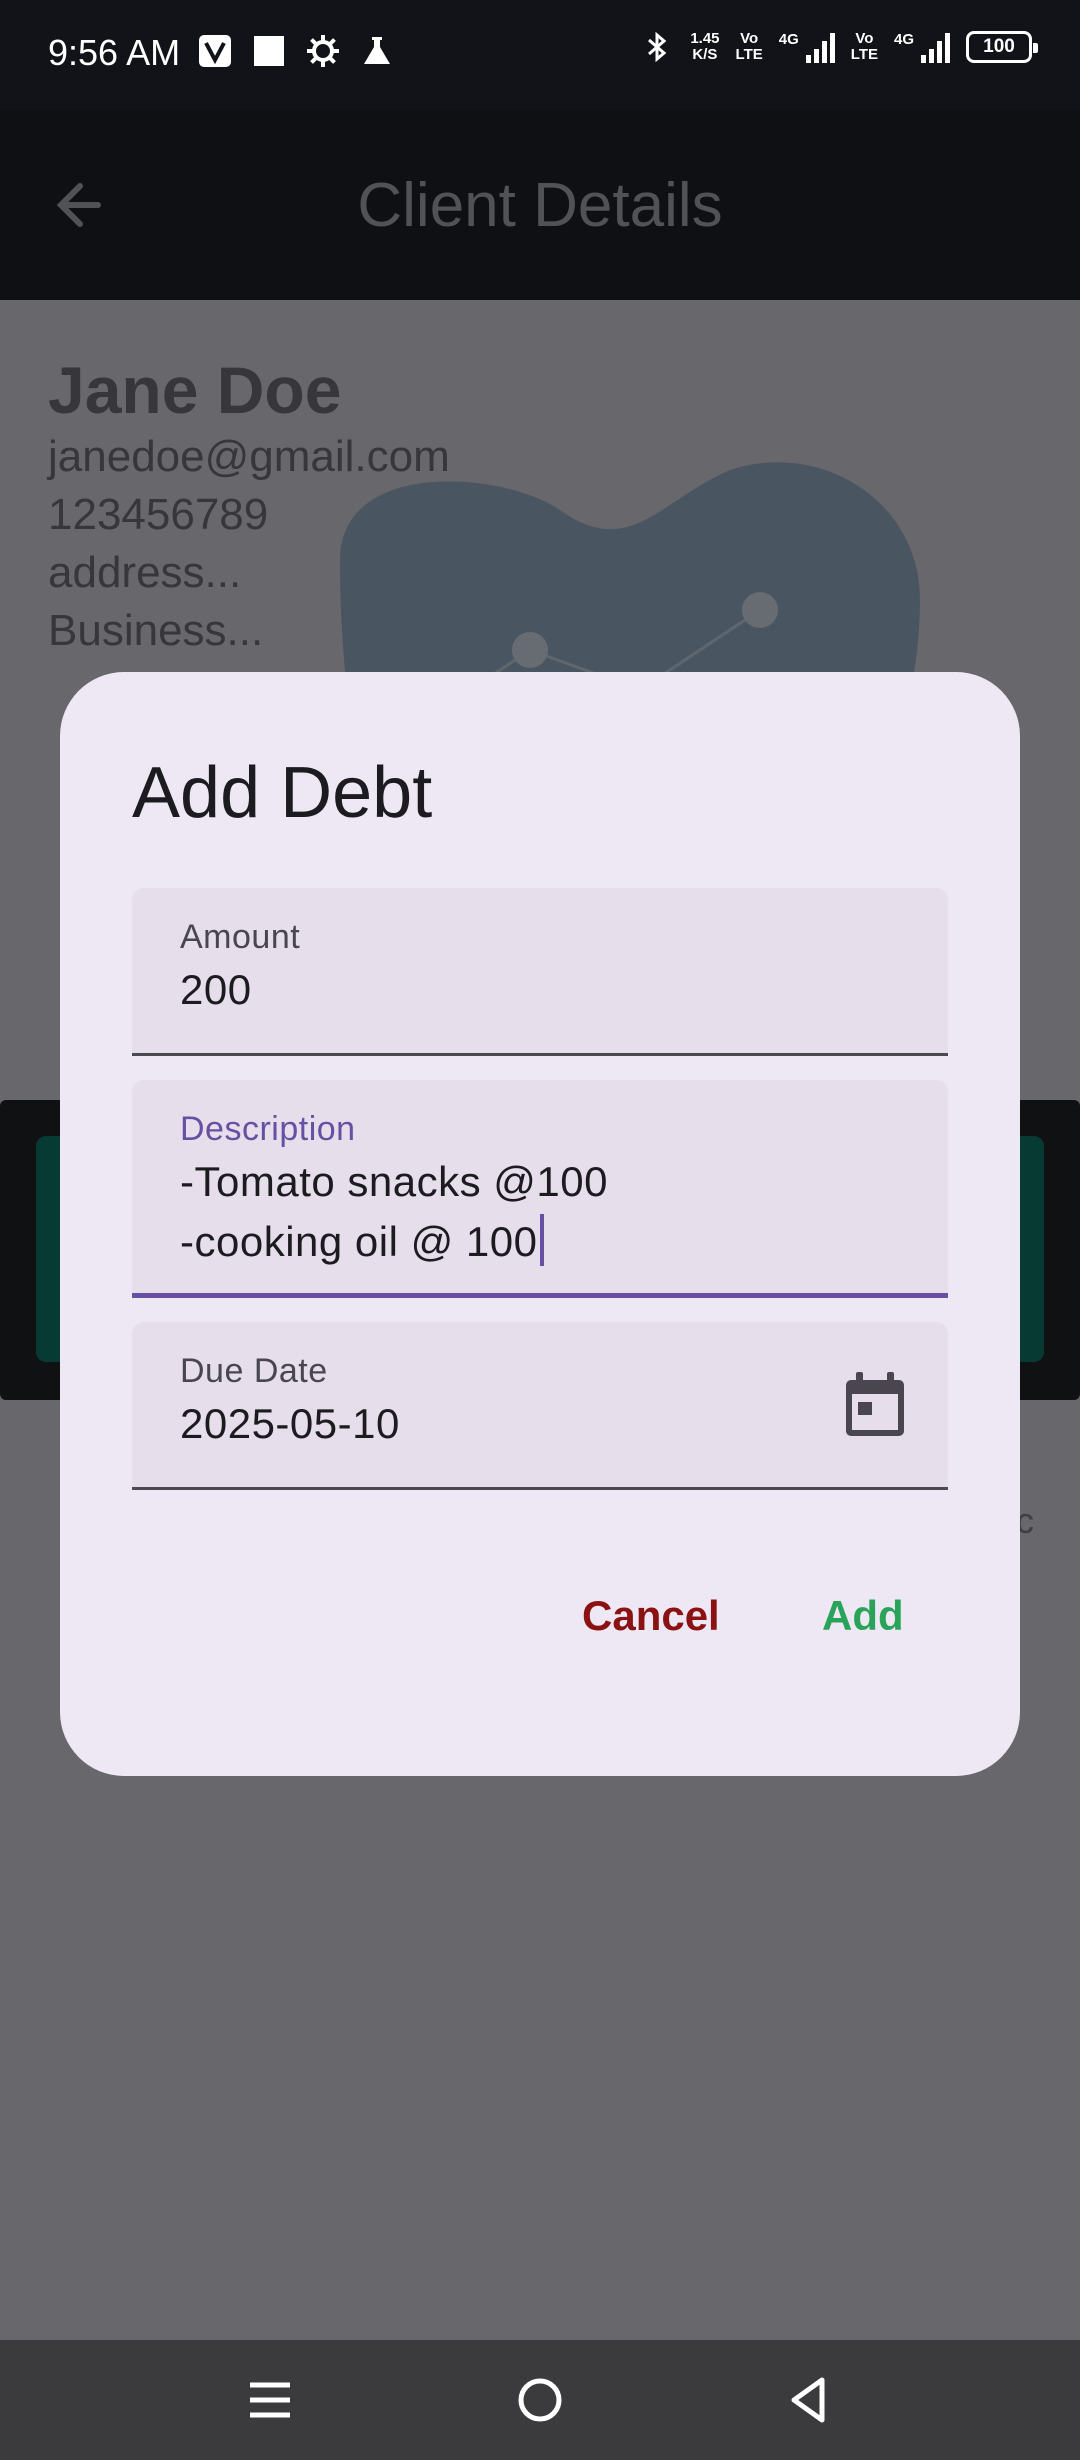 This screenshot has height=2460, width=1080. I want to click on amount-label: Amount, so click(240, 937).